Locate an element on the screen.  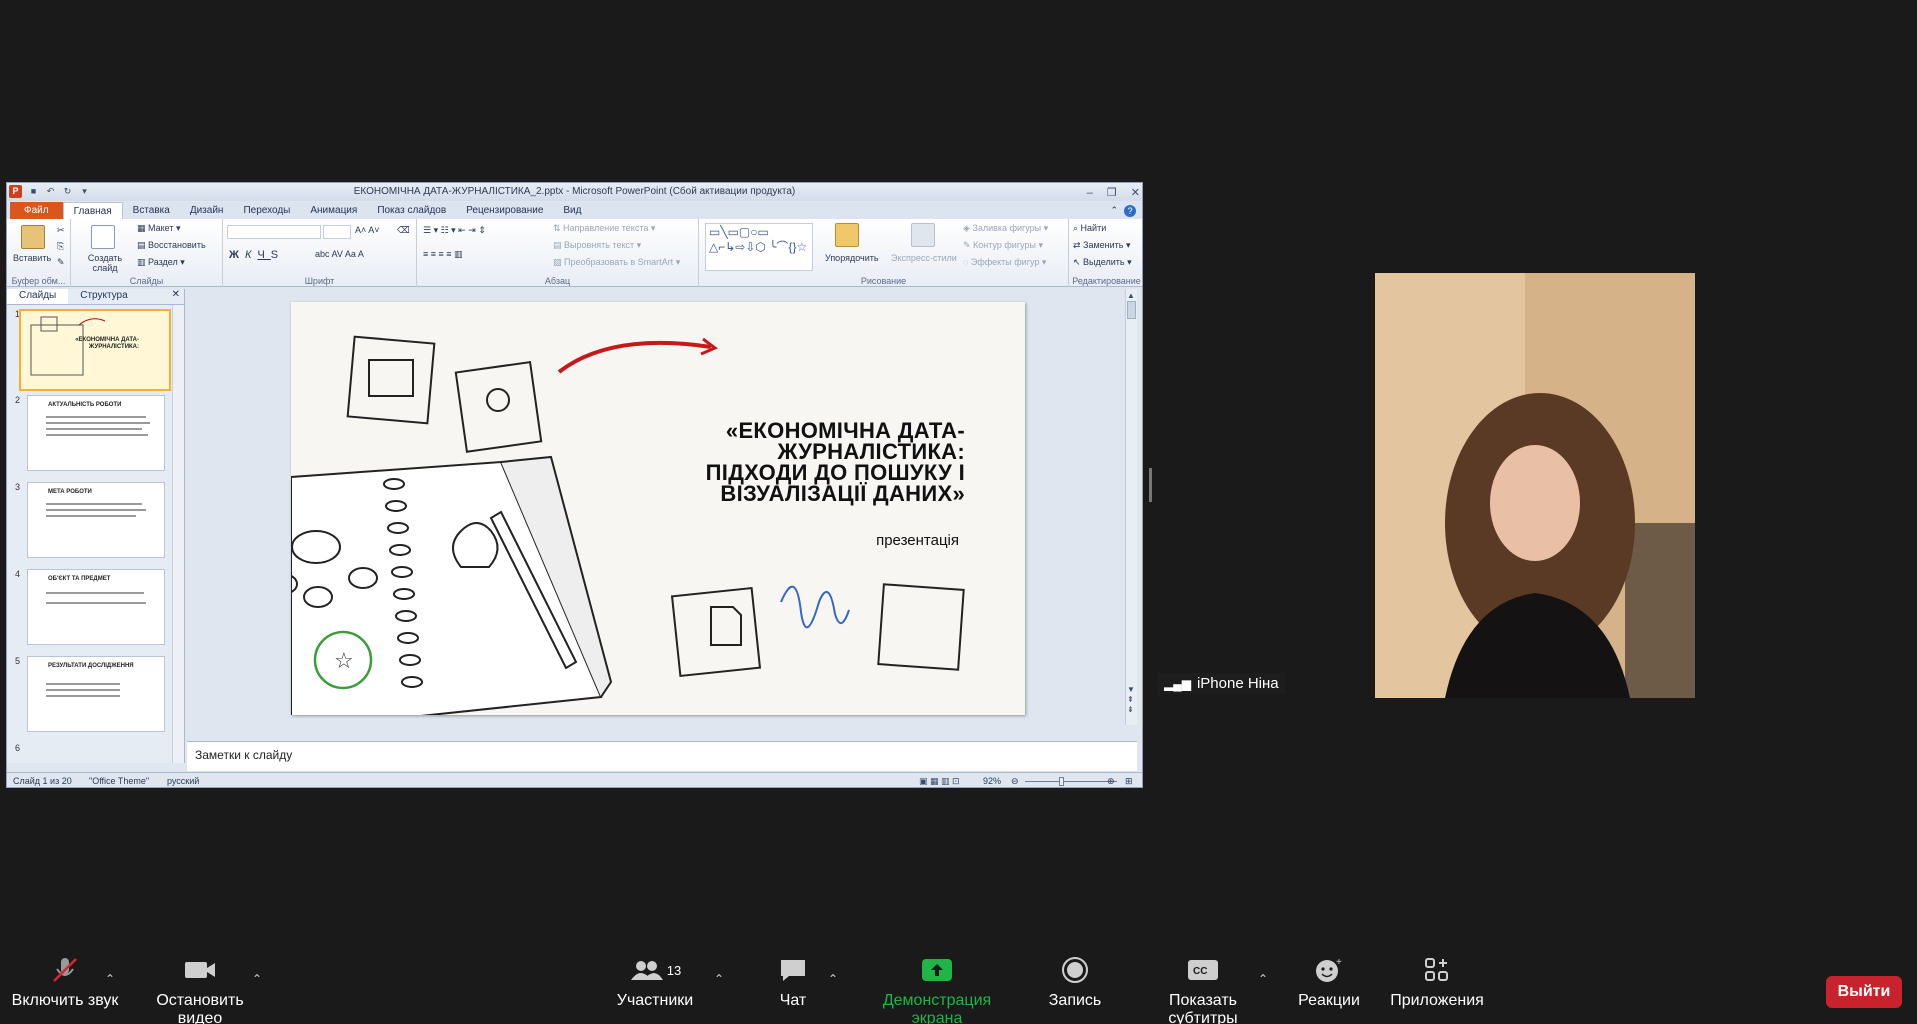
zoom-in-icon: ⊕ is located at coordinates (1111, 781).